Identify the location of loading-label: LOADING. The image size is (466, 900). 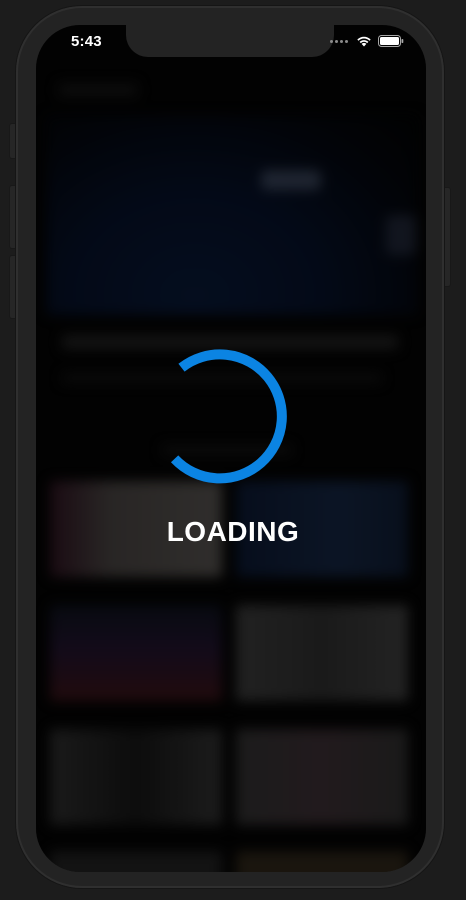
(233, 531).